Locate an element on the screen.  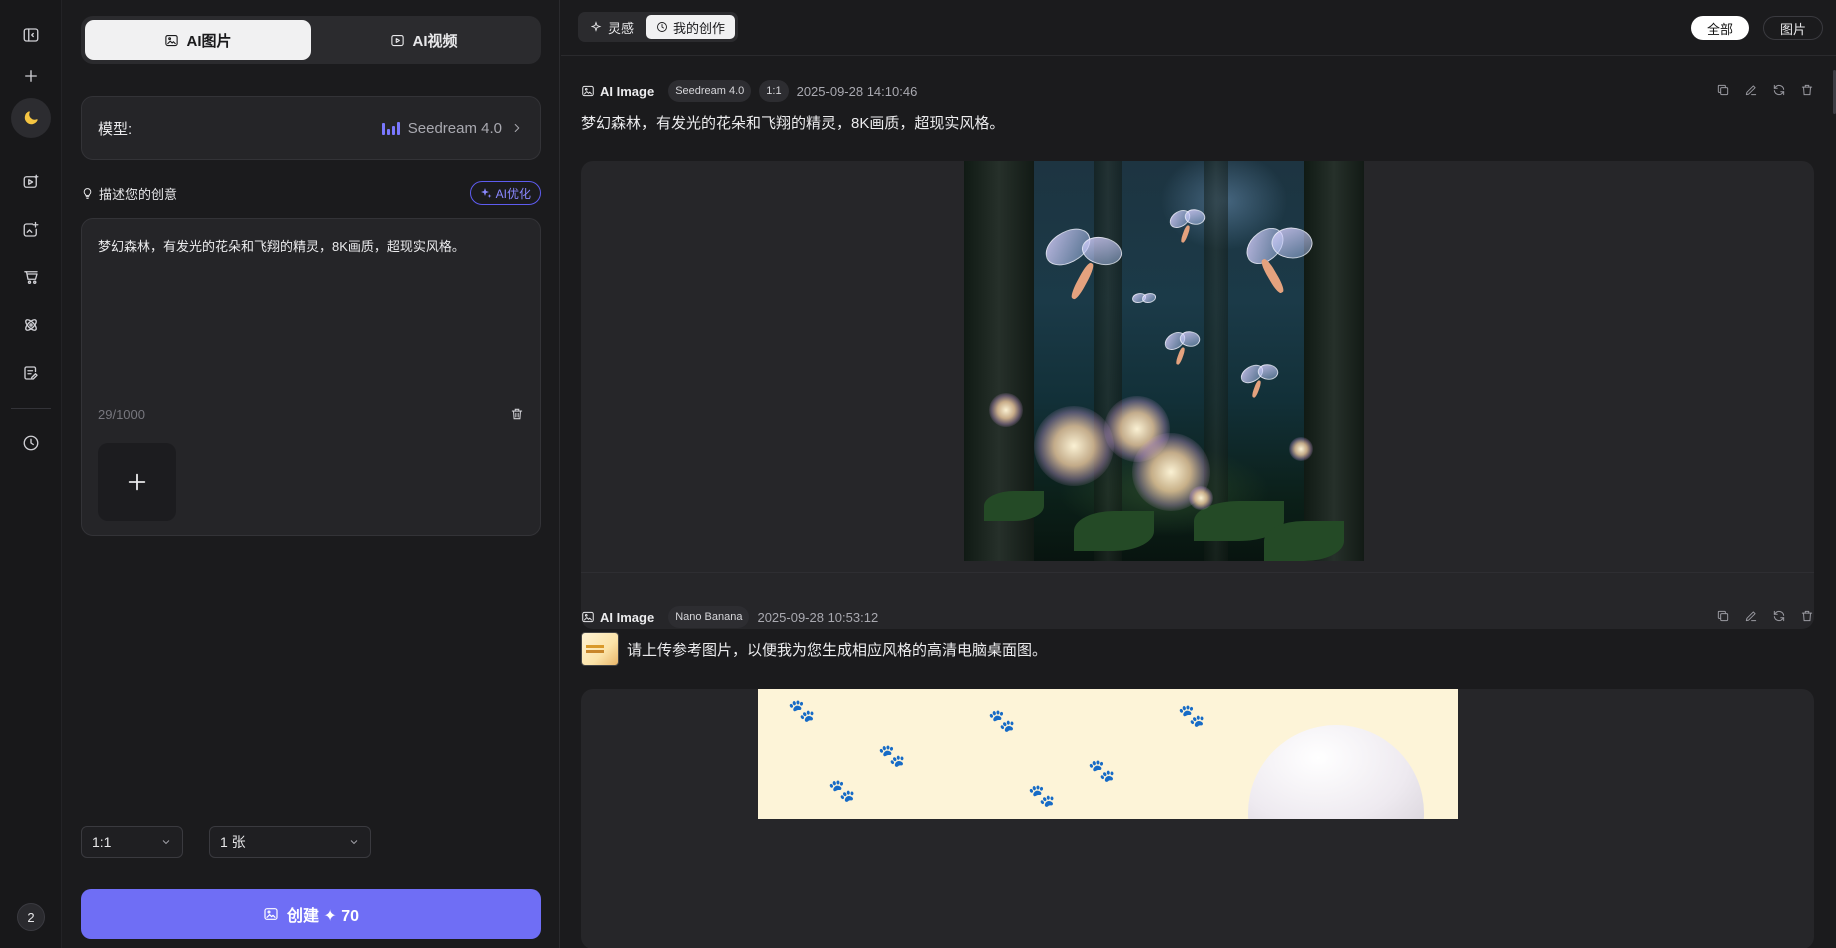
tab-label: AI视频 is located at coordinates (435, 41).